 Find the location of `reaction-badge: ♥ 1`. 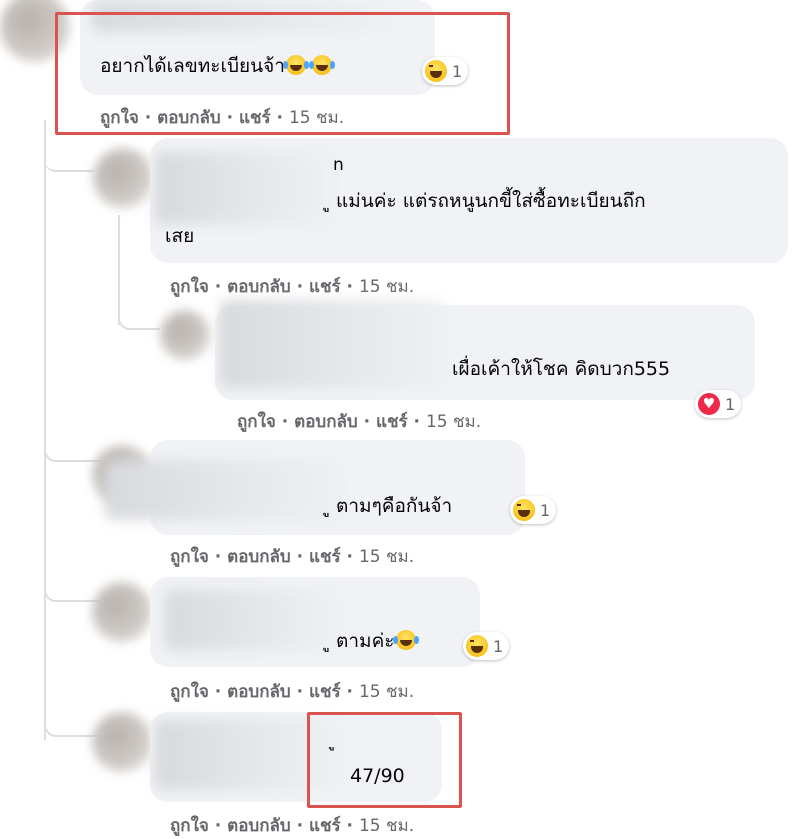

reaction-badge: ♥ 1 is located at coordinates (718, 404).